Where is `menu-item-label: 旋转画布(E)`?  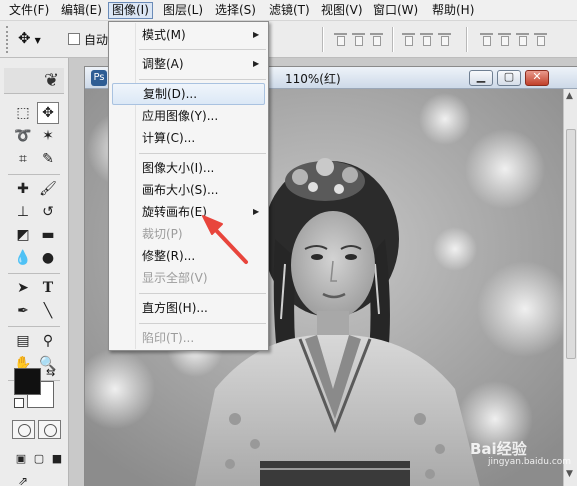
menu-item-label: 旋转画布(E) is located at coordinates (174, 212).